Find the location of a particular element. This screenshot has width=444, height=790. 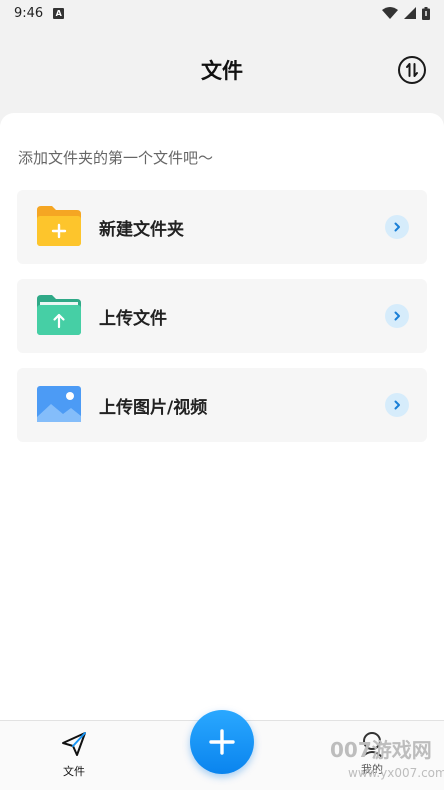

signal-icon is located at coordinates (410, 13).